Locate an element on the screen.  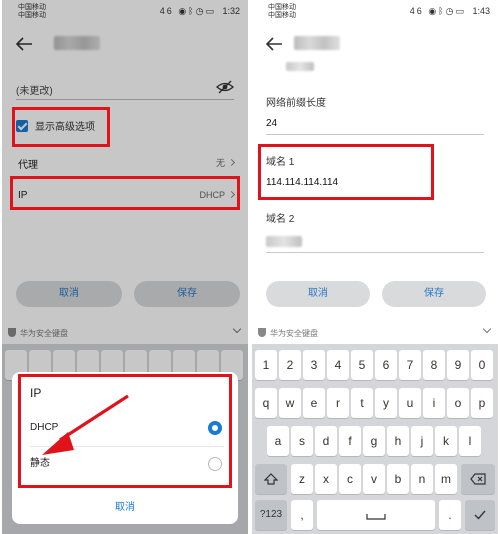
battery-icon: ▭ is located at coordinates (460, 11).